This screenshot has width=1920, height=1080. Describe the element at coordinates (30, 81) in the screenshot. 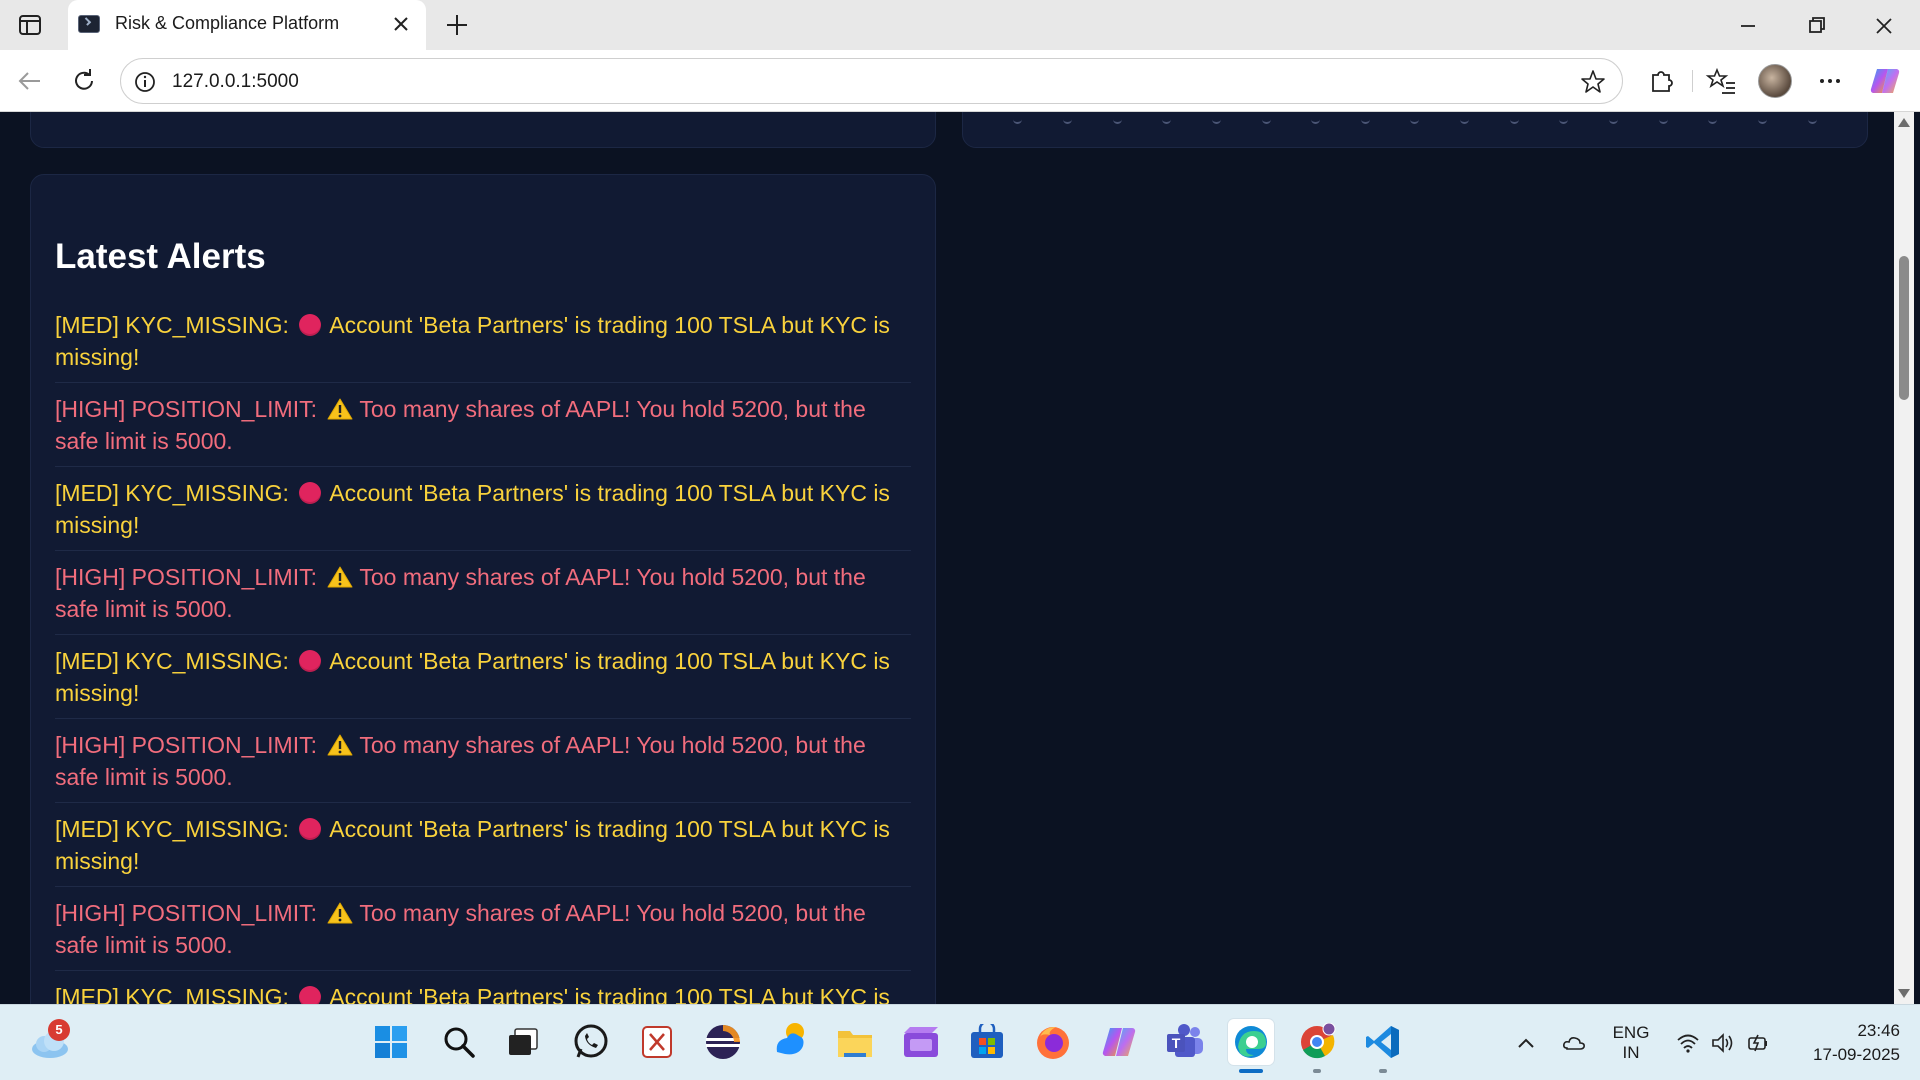

I see `back-arrow-icon` at that location.